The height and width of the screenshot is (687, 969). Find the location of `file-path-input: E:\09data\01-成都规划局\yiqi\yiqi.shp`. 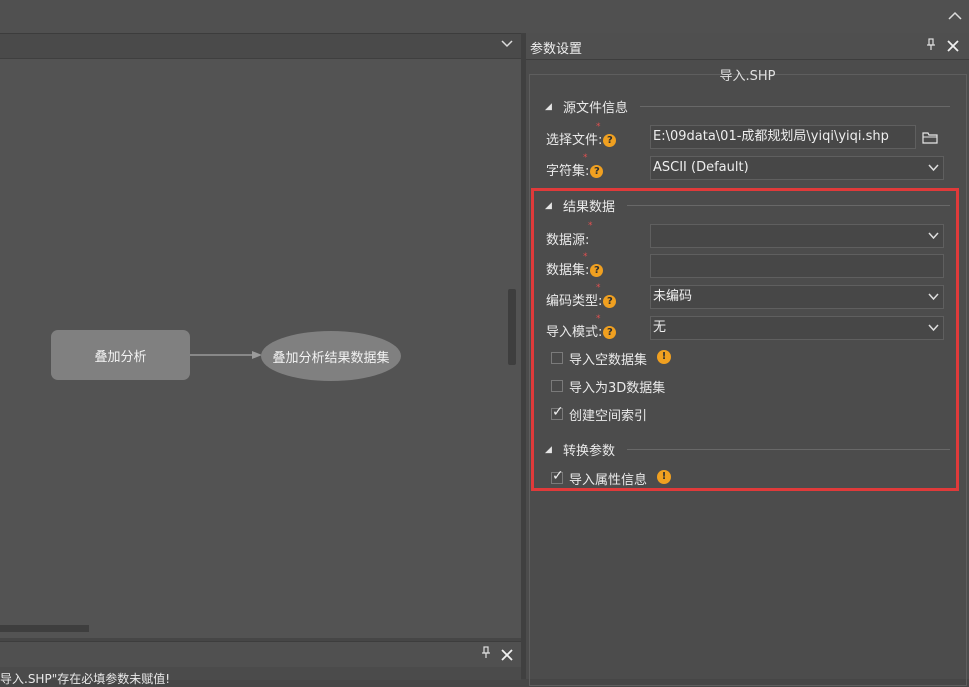

file-path-input: E:\09data\01-成都规划局\yiqi\yiqi.shp is located at coordinates (783, 137).